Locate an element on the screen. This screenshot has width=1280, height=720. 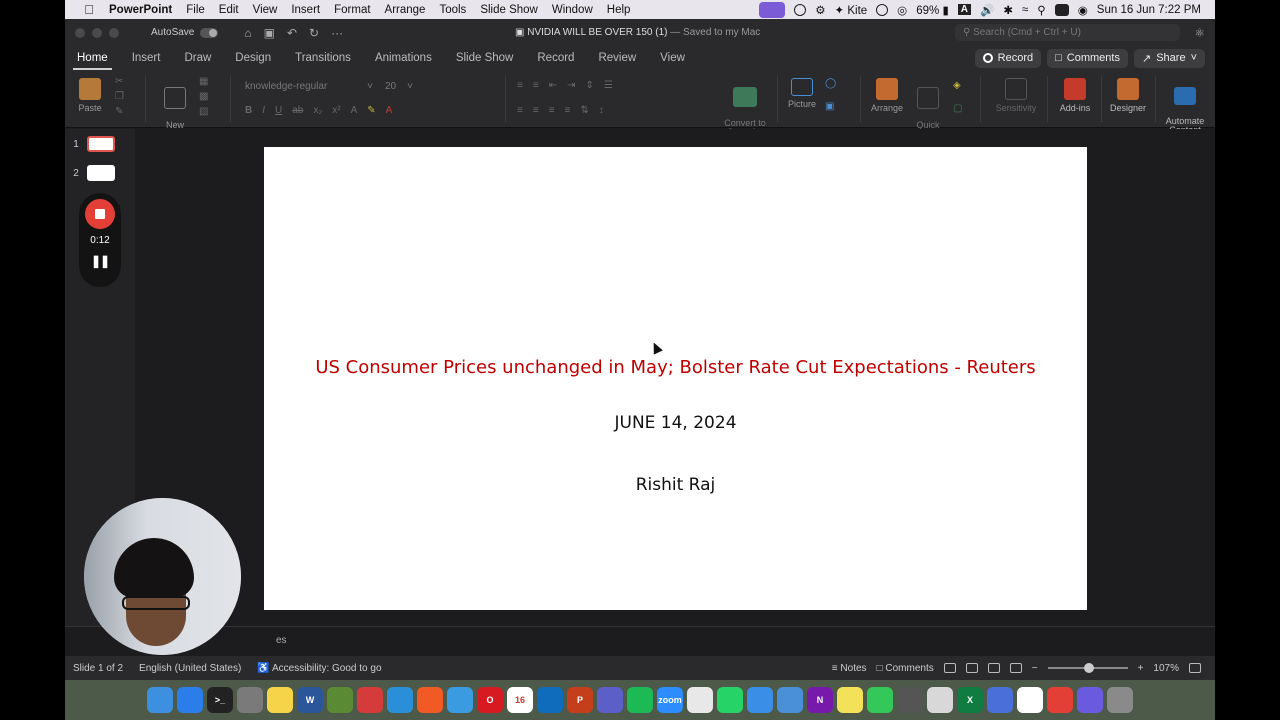
dock-app-store-icon is located at coordinates (190, 700).